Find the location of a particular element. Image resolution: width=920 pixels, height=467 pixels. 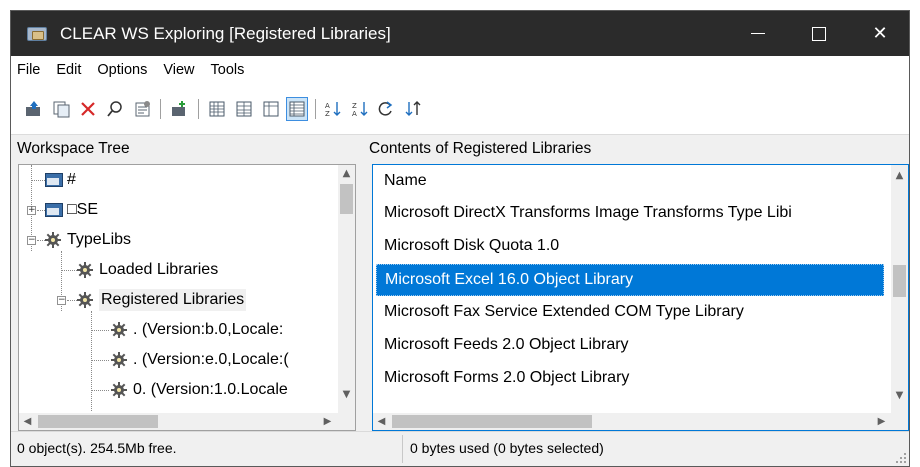

sort-descending-icon: ZA is located at coordinates (360, 110).